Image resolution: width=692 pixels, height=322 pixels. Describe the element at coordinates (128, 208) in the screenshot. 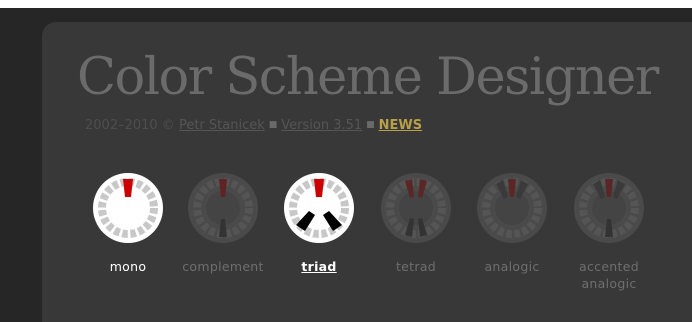

I see `mono-wheel-icon` at that location.